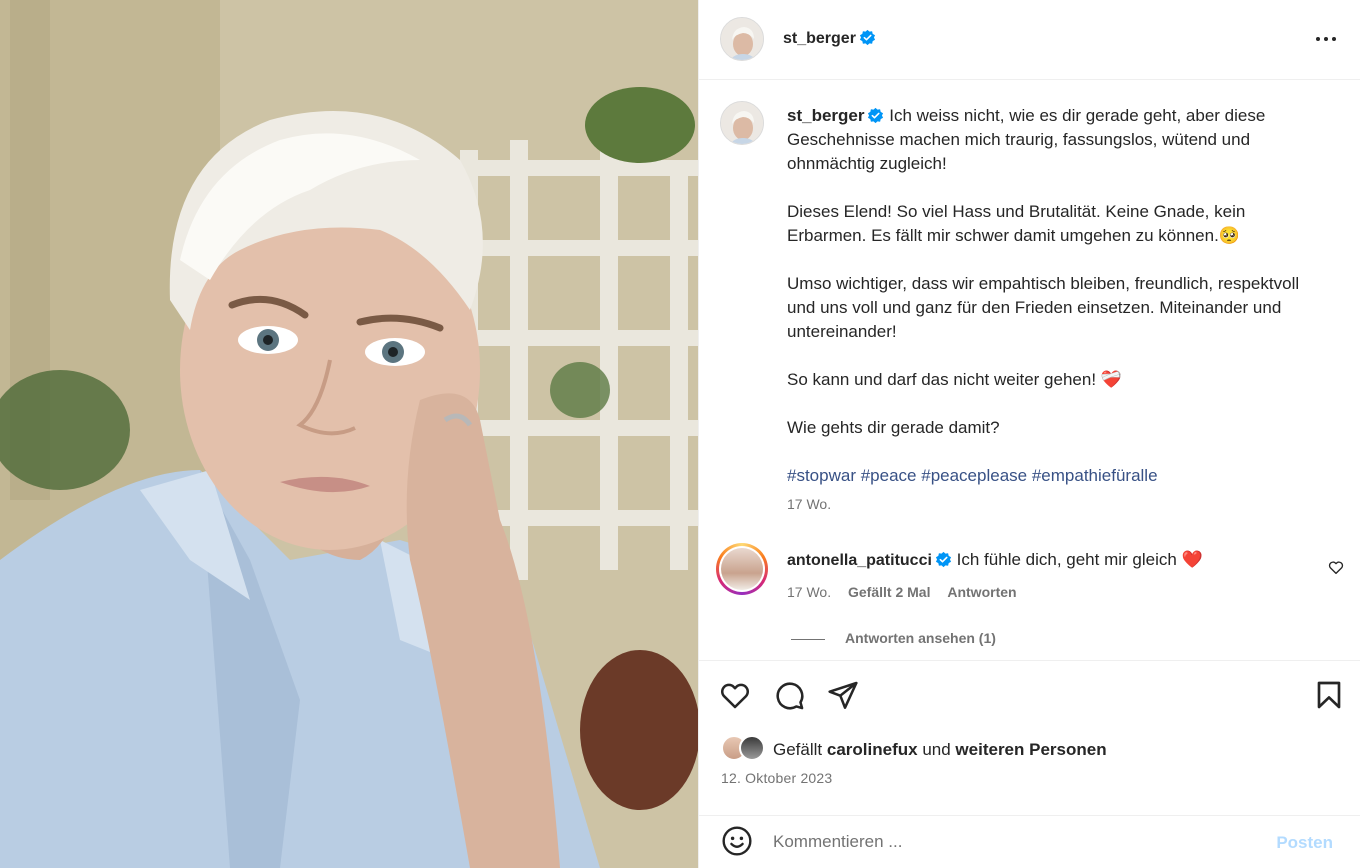 The height and width of the screenshot is (868, 1360). What do you see at coordinates (1318, 39) in the screenshot?
I see `more-horizontal-icon` at bounding box center [1318, 39].